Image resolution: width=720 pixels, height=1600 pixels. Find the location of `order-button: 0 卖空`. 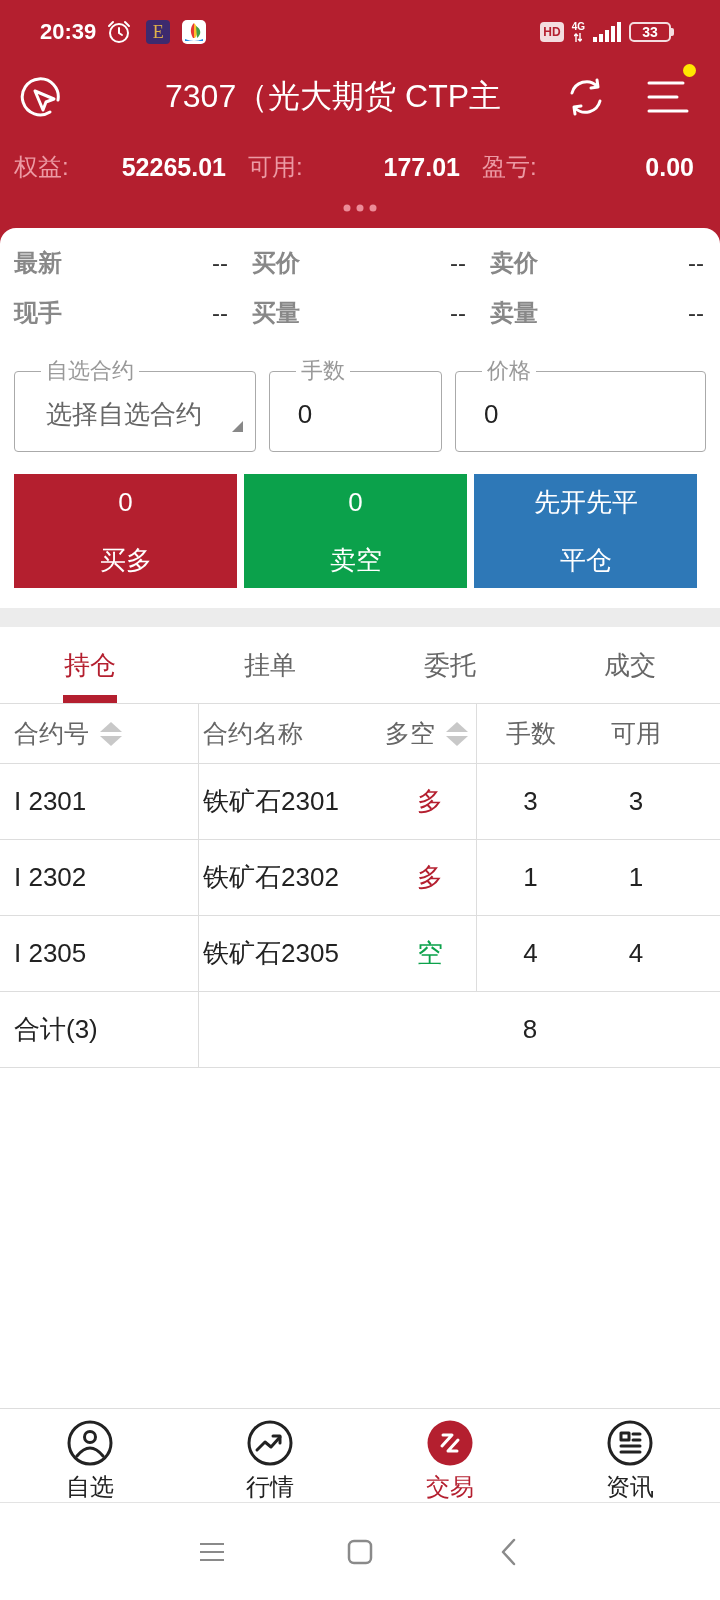

order-button: 0 卖空 is located at coordinates (355, 531).